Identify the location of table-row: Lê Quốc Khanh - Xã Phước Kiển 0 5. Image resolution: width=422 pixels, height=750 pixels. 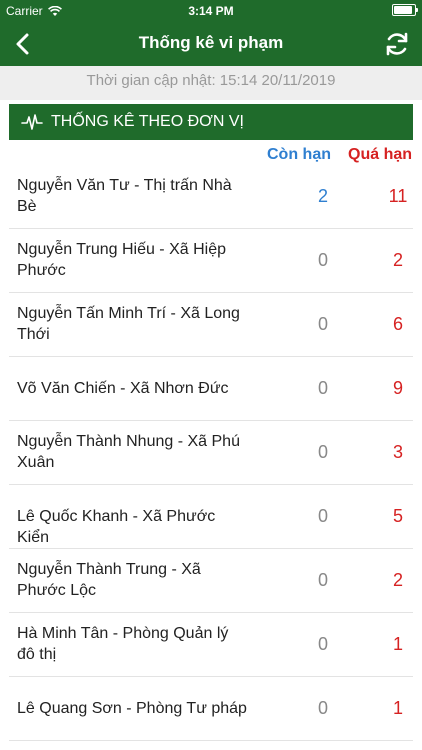
(211, 516).